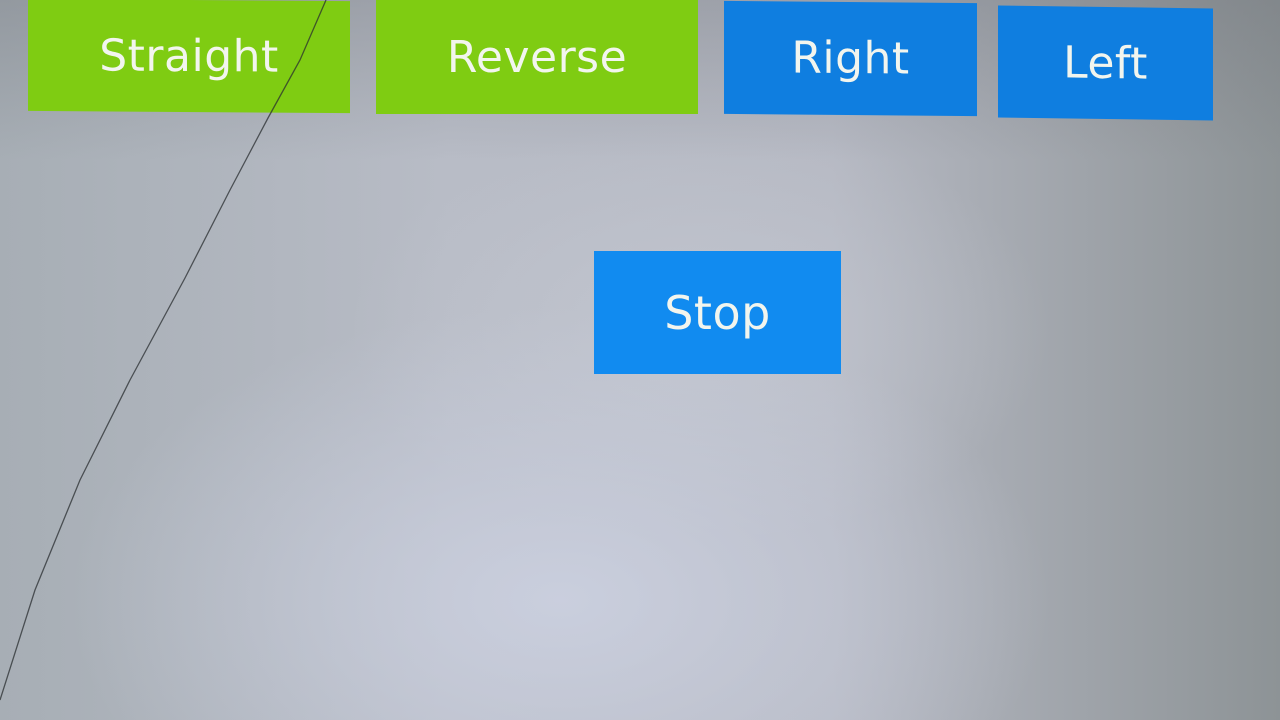  I want to click on stop-button: Stop, so click(717, 312).